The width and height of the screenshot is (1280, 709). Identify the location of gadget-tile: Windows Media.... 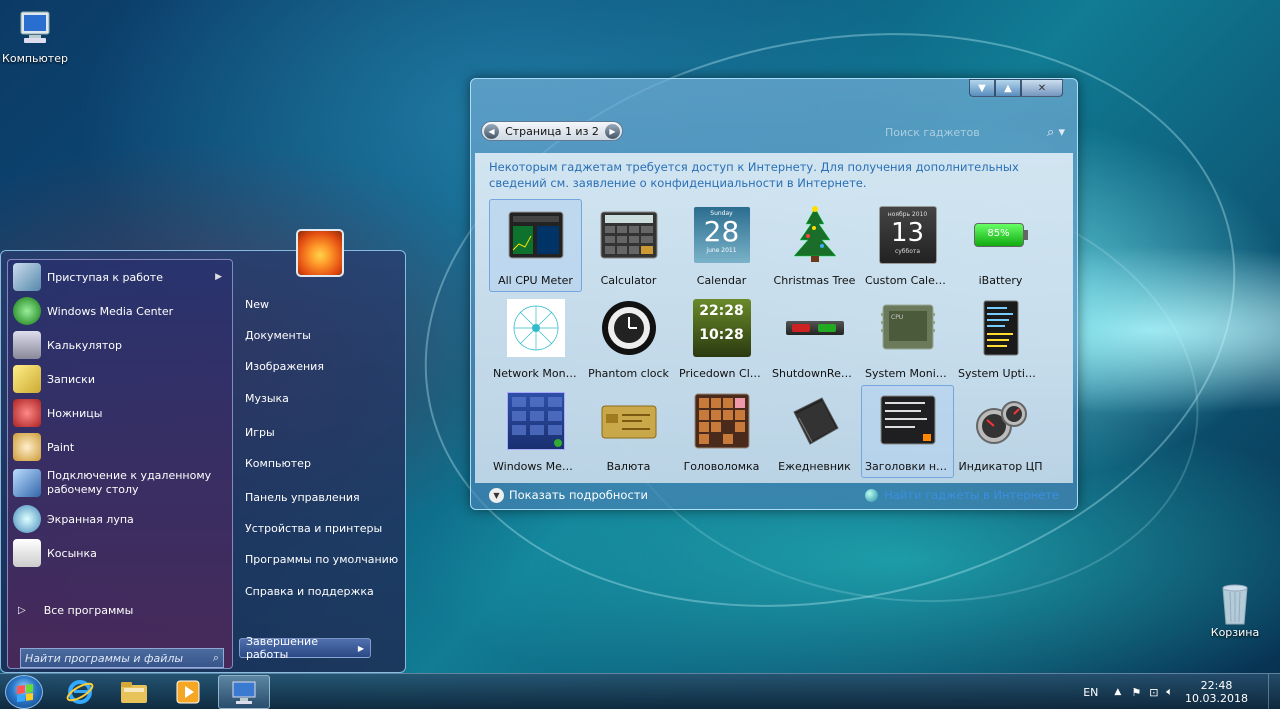
(535, 431).